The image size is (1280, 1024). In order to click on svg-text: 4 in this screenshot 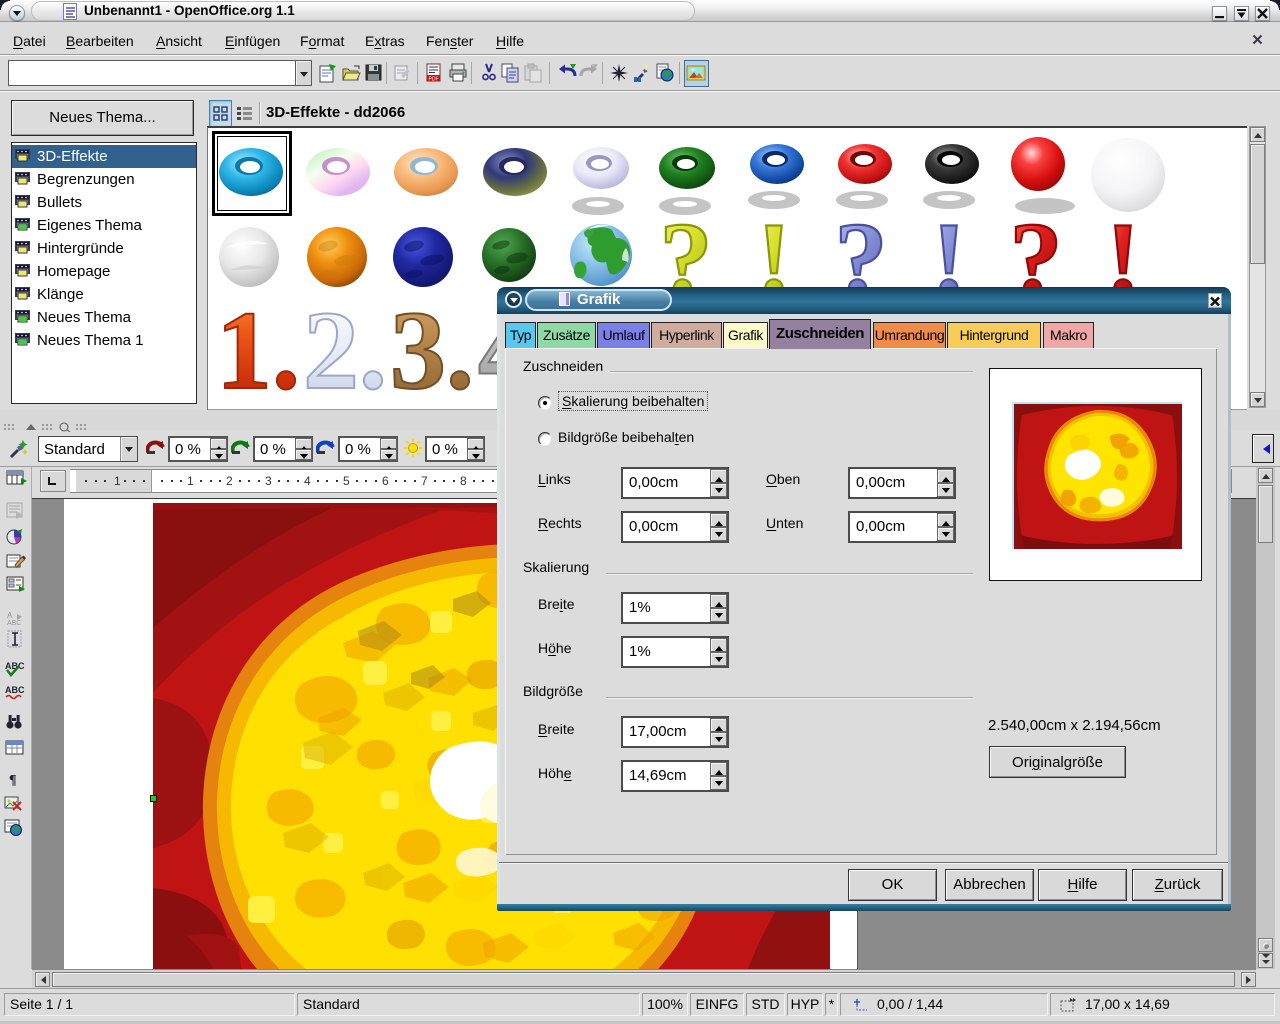, I will do `click(307, 481)`.